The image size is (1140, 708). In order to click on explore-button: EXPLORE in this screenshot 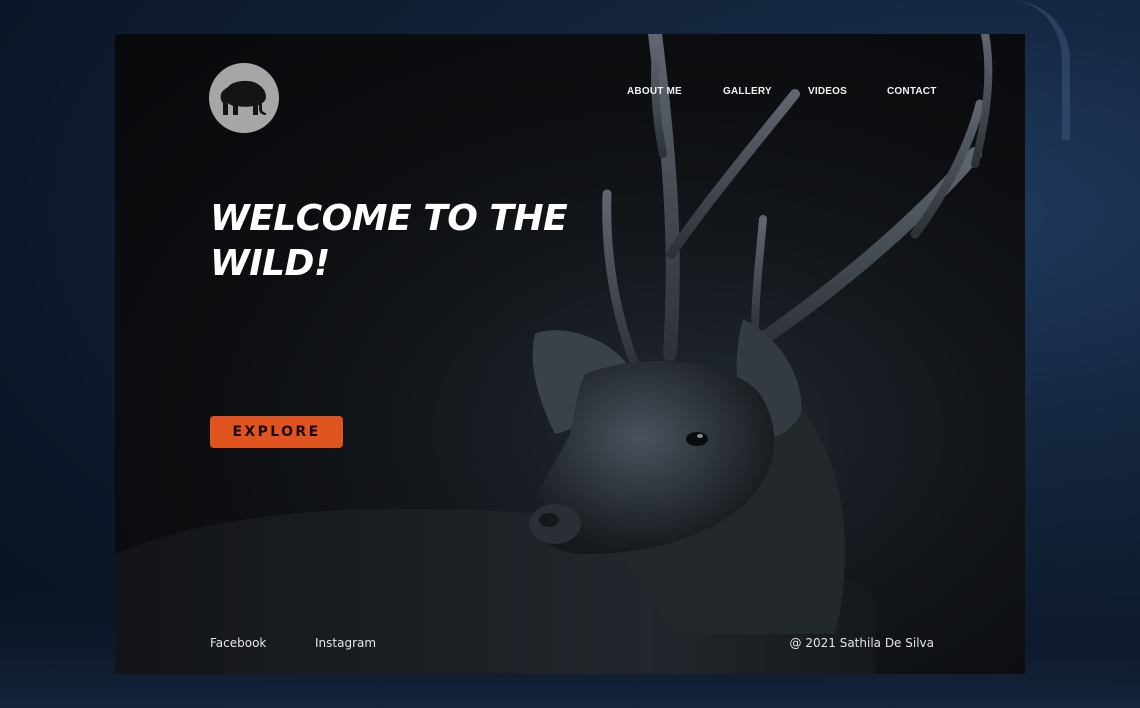, I will do `click(276, 432)`.